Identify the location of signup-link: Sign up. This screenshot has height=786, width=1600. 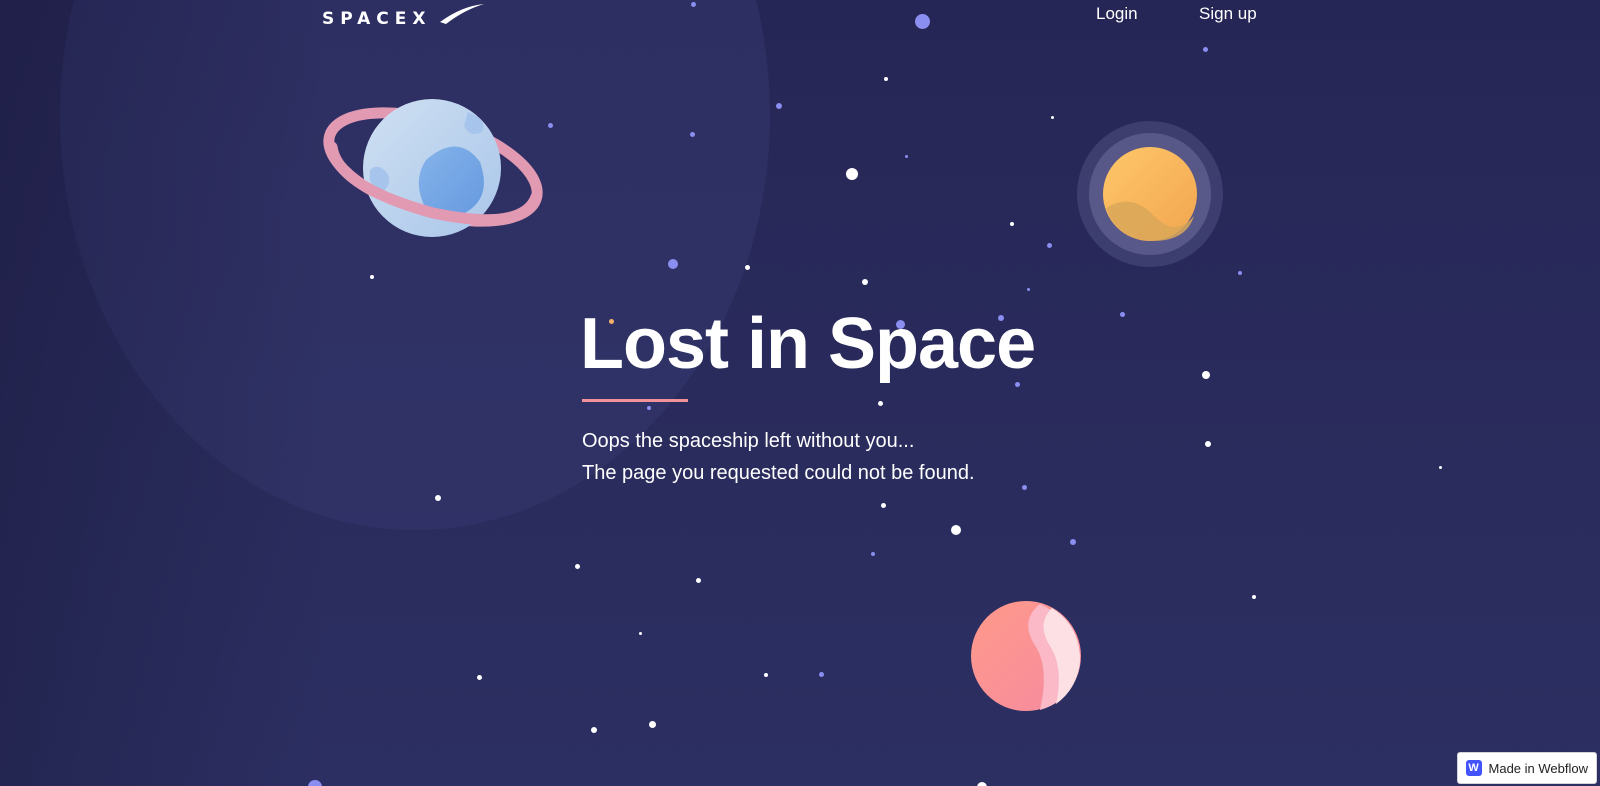
(1228, 14).